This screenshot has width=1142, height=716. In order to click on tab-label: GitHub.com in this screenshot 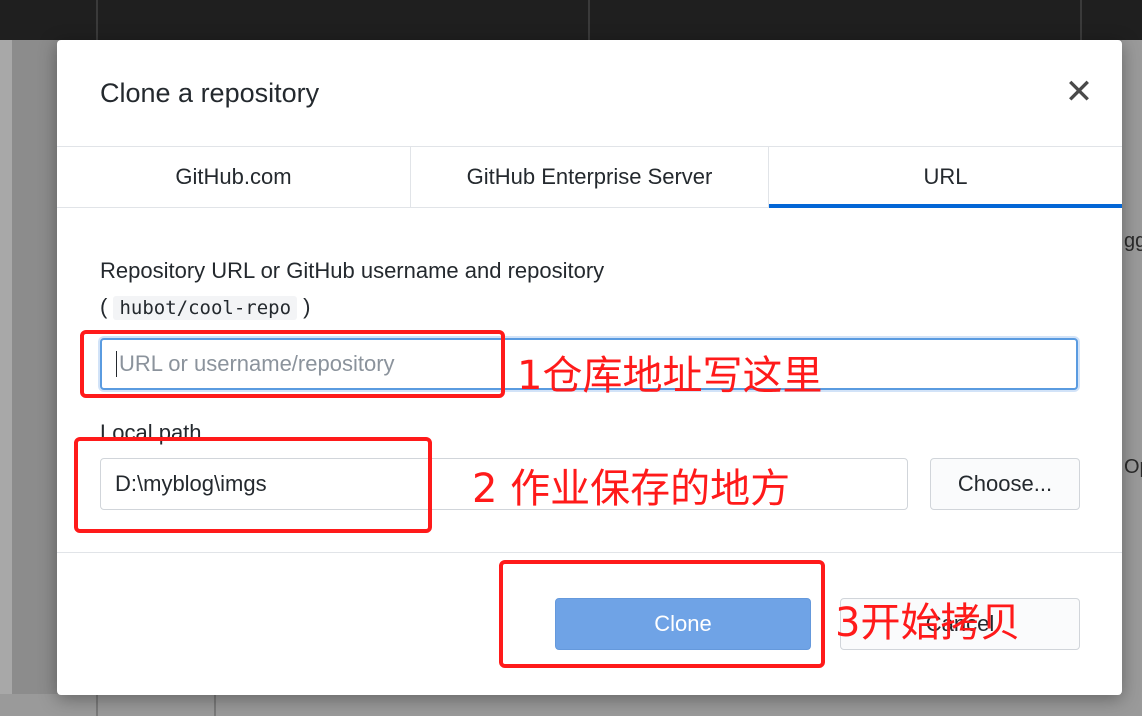, I will do `click(233, 176)`.